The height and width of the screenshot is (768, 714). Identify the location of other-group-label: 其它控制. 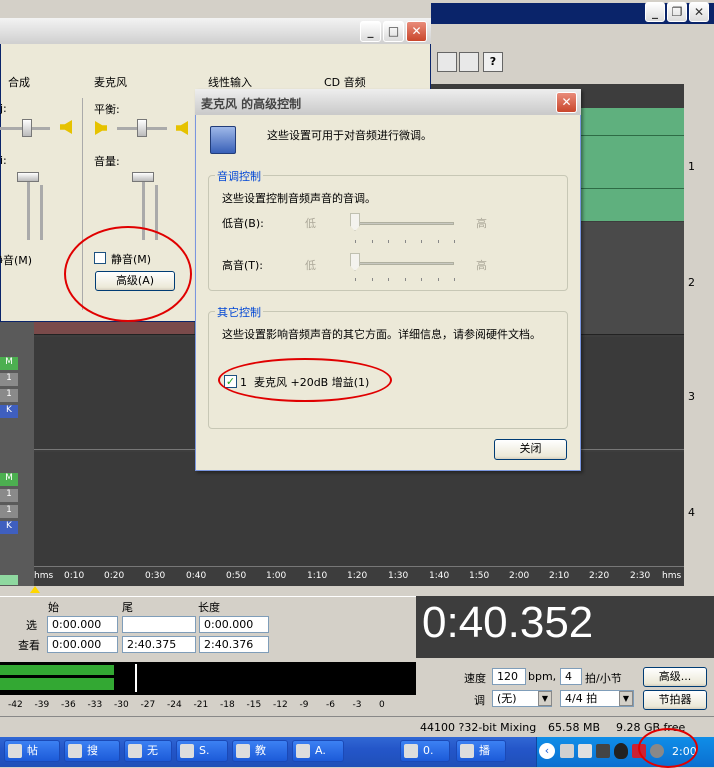
(239, 312).